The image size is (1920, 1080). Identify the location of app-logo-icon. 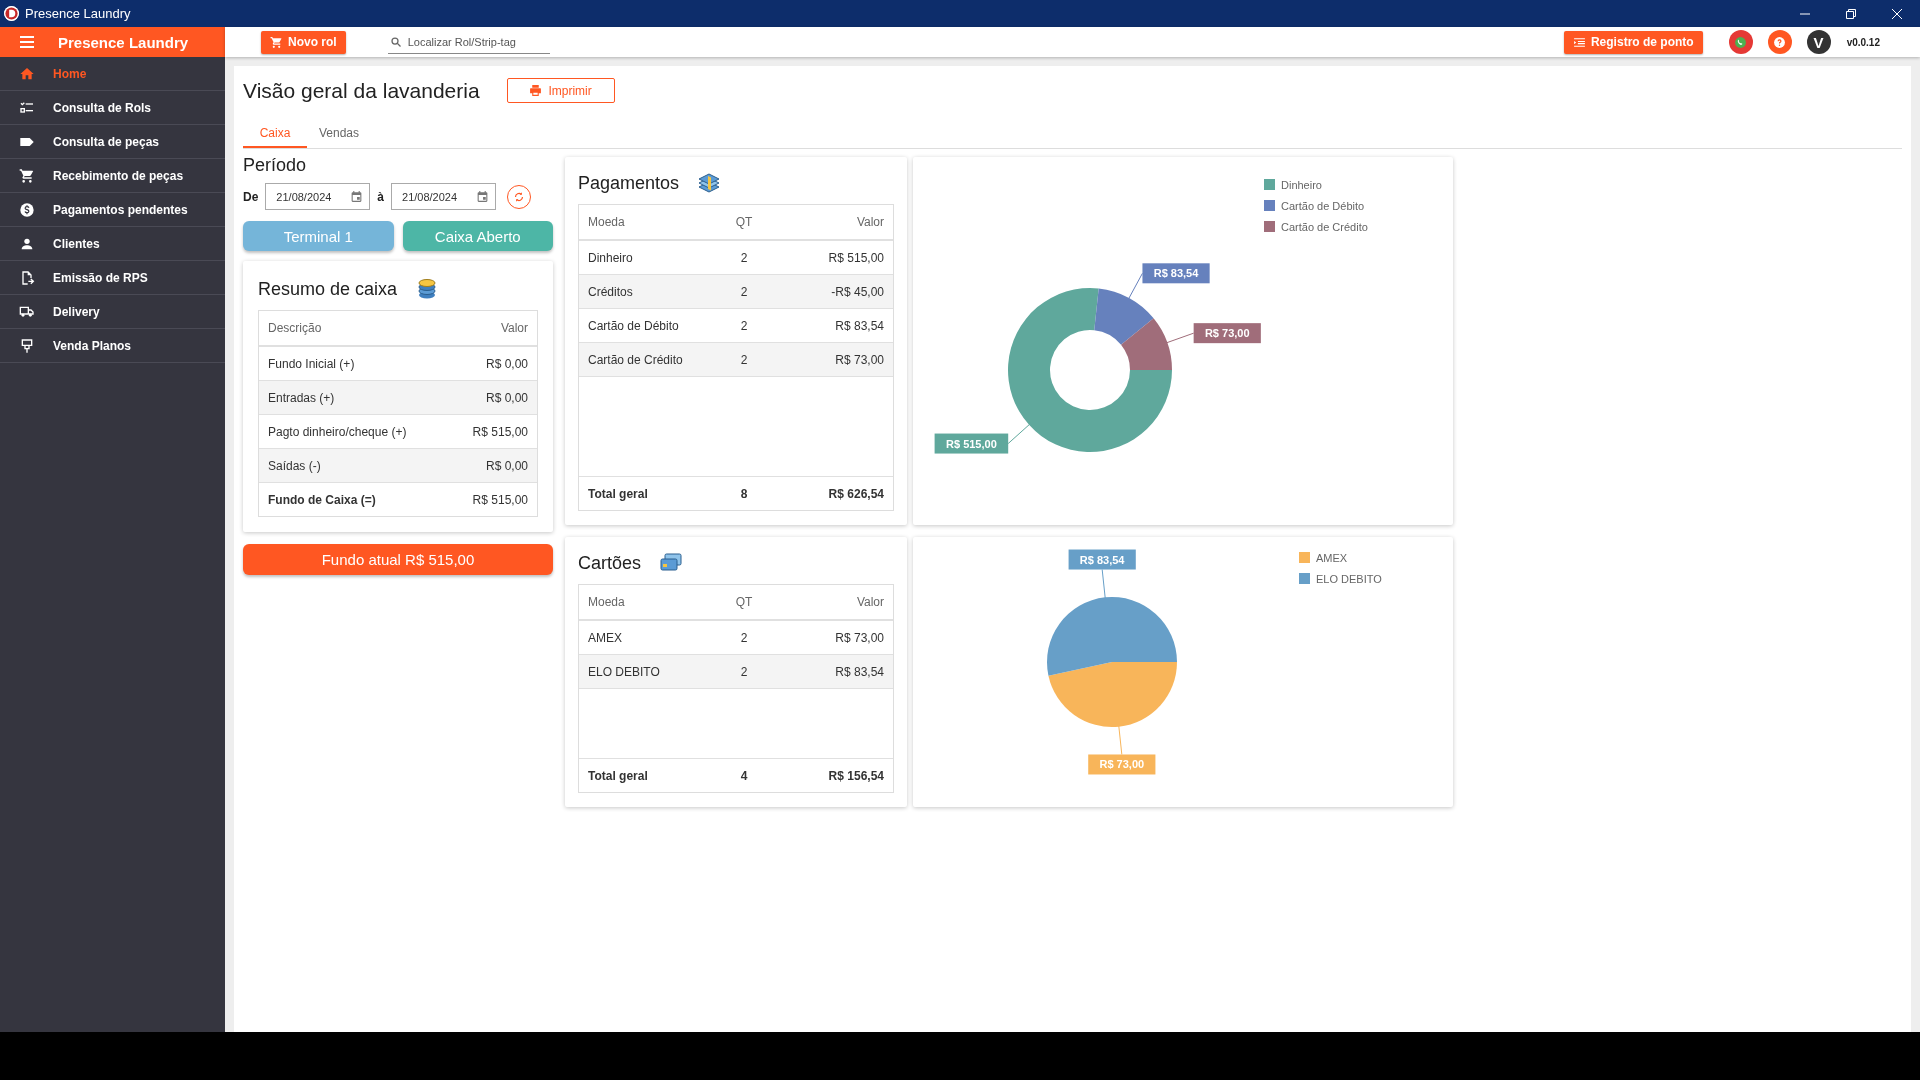
(11, 13).